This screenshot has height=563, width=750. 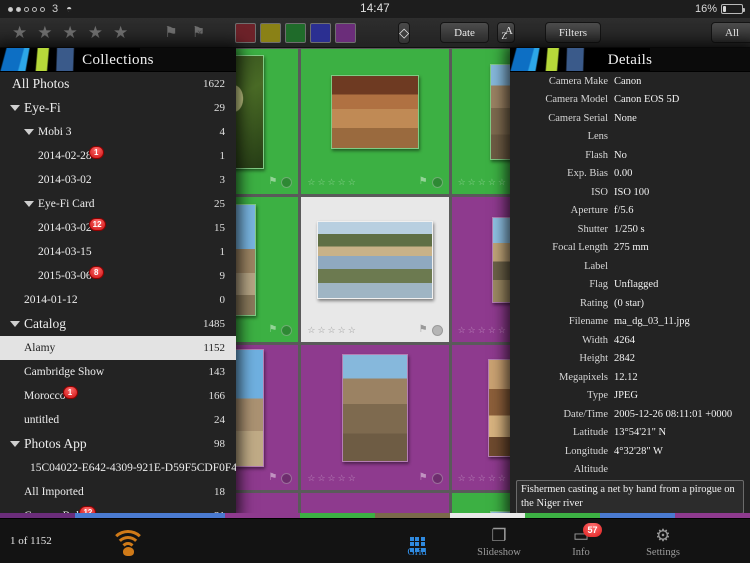 What do you see at coordinates (505, 32) in the screenshot?
I see `sort-az-button: A Z` at bounding box center [505, 32].